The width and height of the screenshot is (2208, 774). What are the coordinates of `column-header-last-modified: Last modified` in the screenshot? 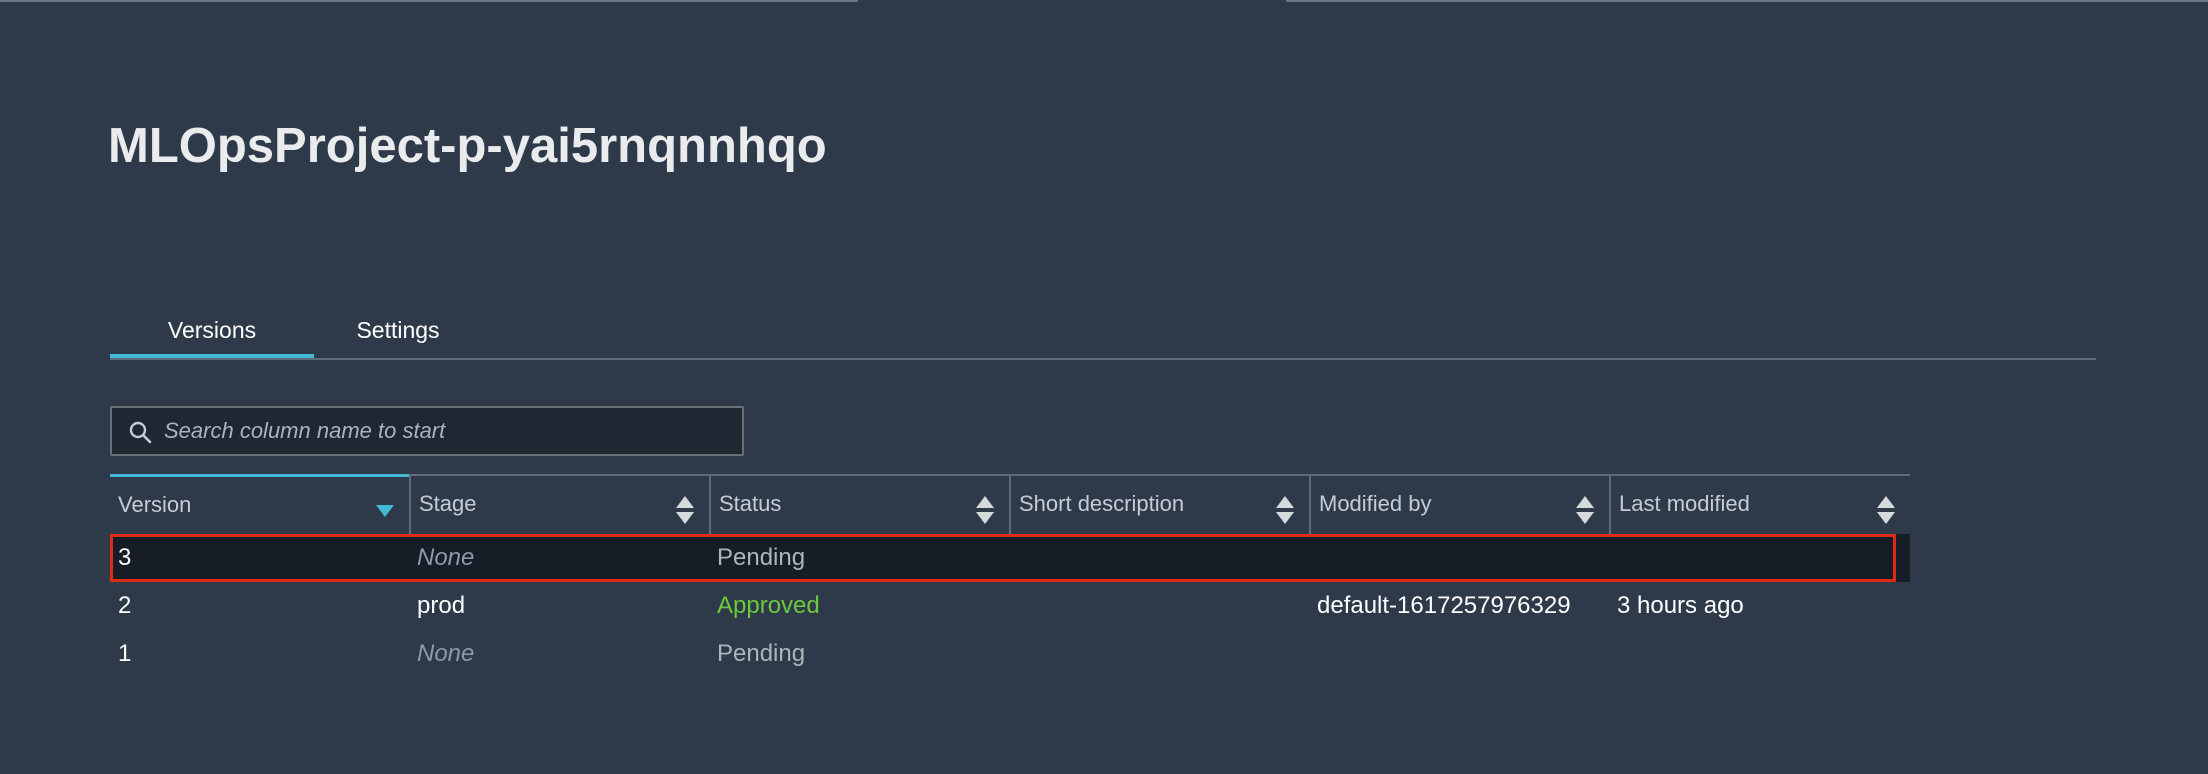 It's located at (1759, 505).